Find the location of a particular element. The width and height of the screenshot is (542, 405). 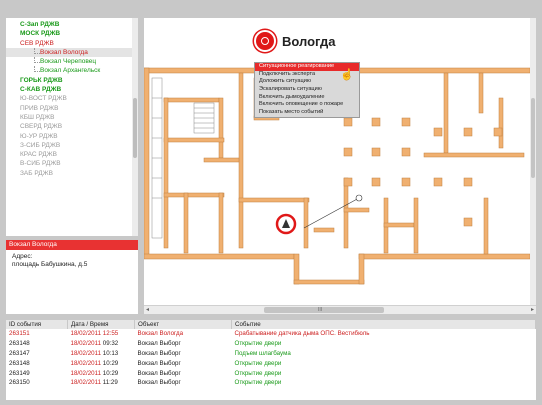

event-time: 11:29 is located at coordinates (110, 383).